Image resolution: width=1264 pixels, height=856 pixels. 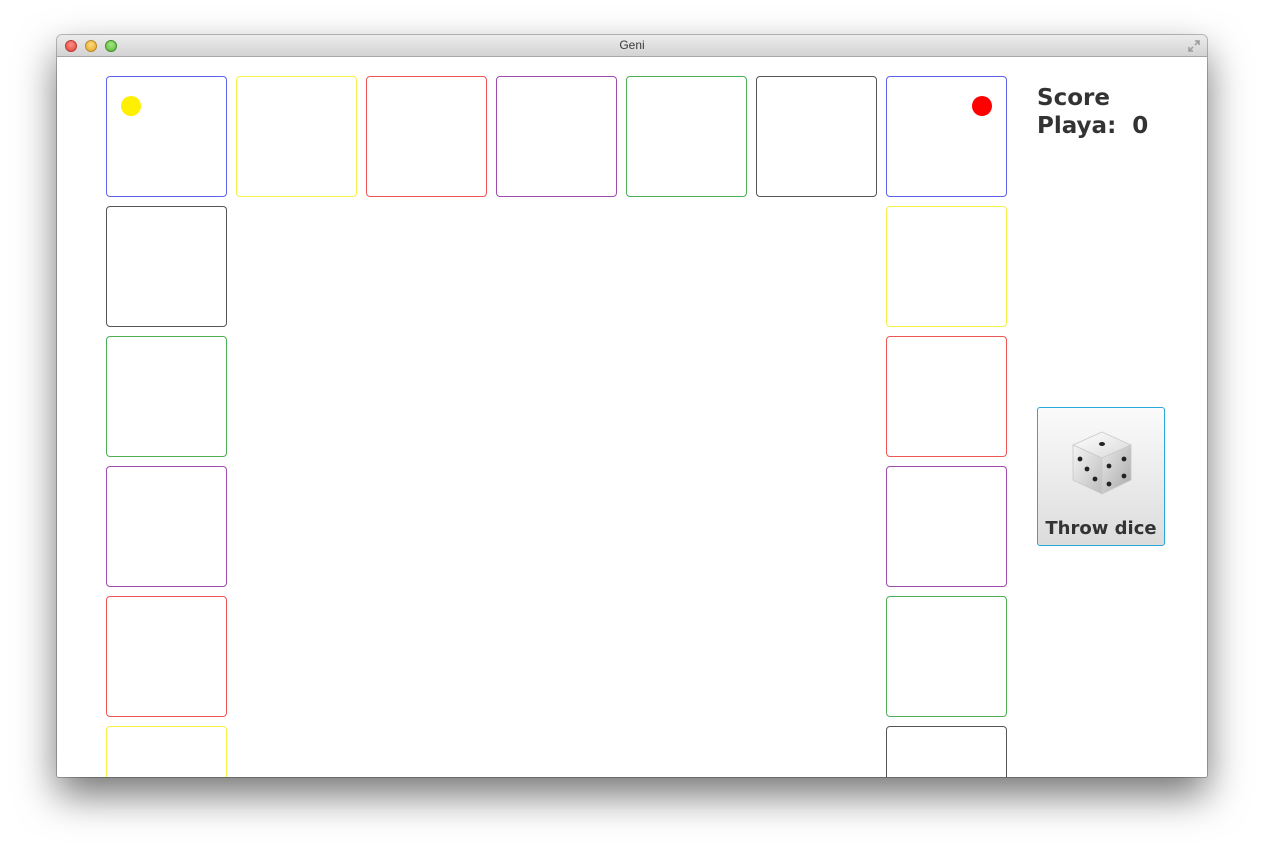 I want to click on dice-icon, so click(x=1102, y=463).